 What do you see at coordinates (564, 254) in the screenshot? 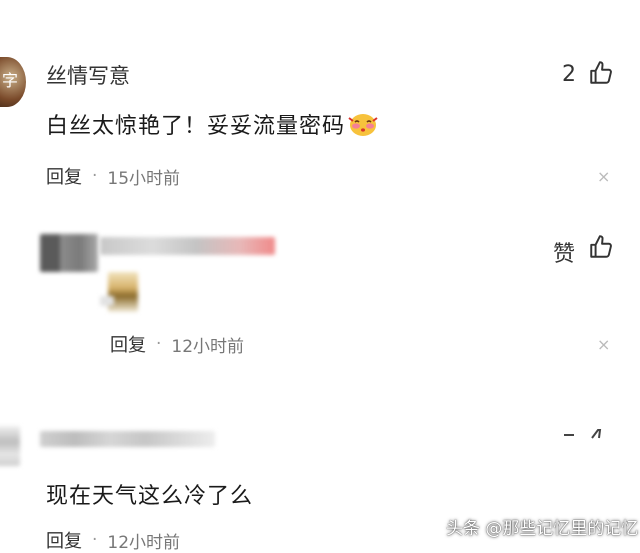
I see `like-label: 赞` at bounding box center [564, 254].